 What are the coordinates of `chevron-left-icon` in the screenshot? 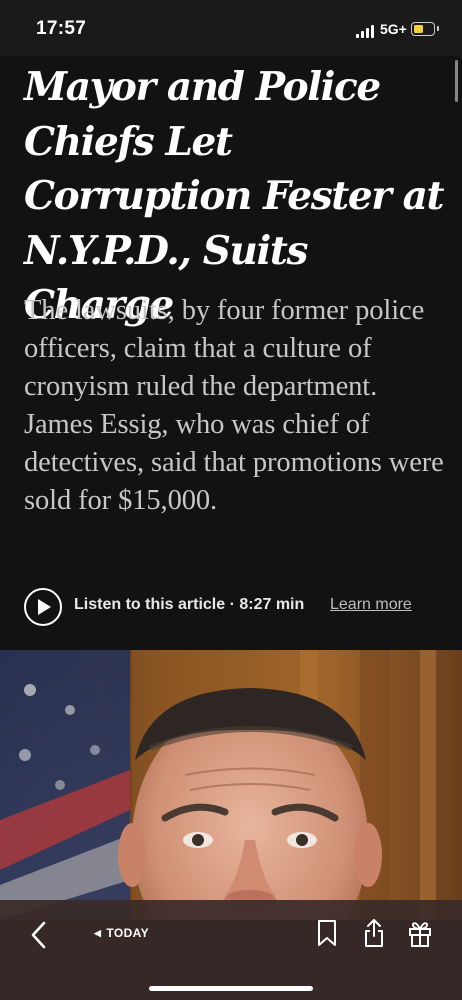 It's located at (39, 935).